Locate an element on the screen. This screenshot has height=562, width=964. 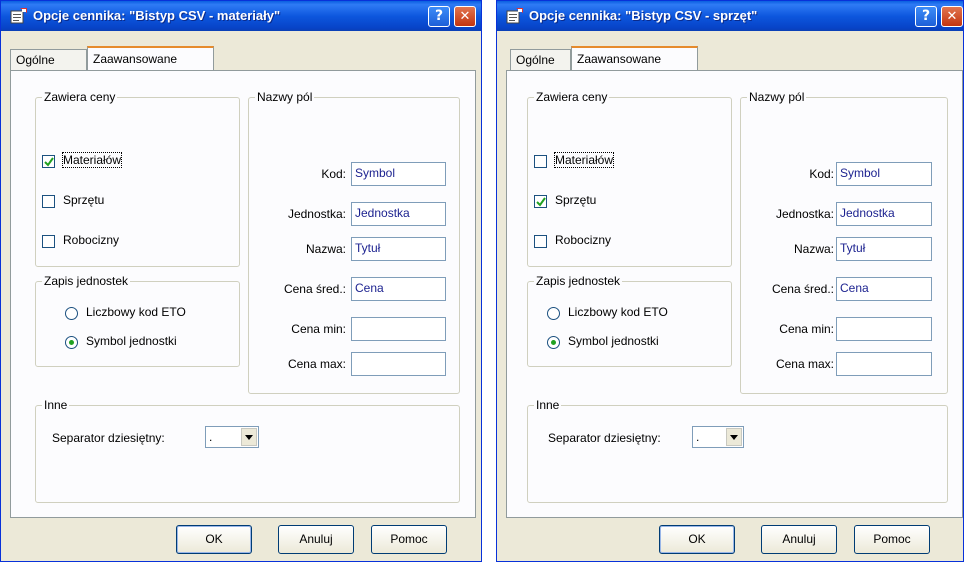
window-title: Opcje cennika: "Bistyp CSV - materiały" is located at coordinates (157, 15).